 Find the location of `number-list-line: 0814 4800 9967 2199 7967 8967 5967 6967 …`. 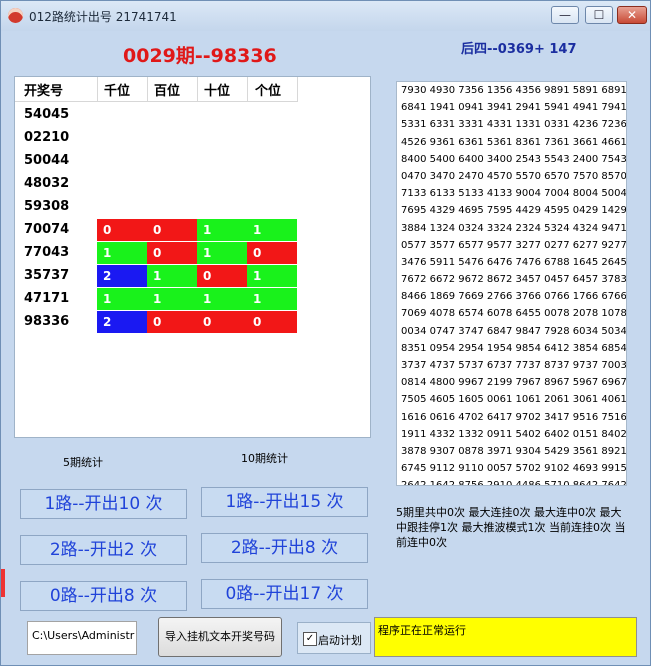

number-list-line: 0814 4800 9967 2199 7967 8967 5967 6967 … is located at coordinates (514, 383).